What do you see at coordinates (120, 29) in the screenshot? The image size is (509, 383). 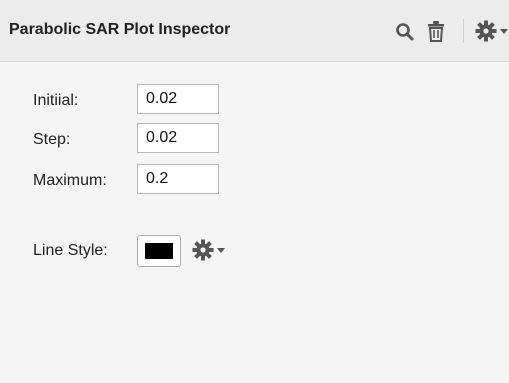 I see `inspector-title: Parabolic SAR Plot Inspector` at bounding box center [120, 29].